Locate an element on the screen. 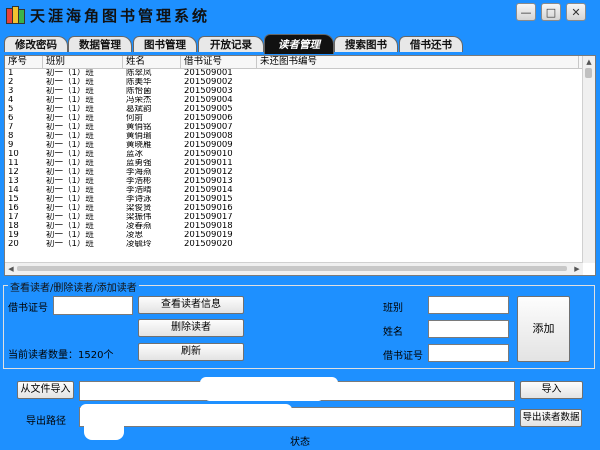 This screenshot has width=600, height=450. tab-borrow-return: 借书还书 is located at coordinates (431, 44).